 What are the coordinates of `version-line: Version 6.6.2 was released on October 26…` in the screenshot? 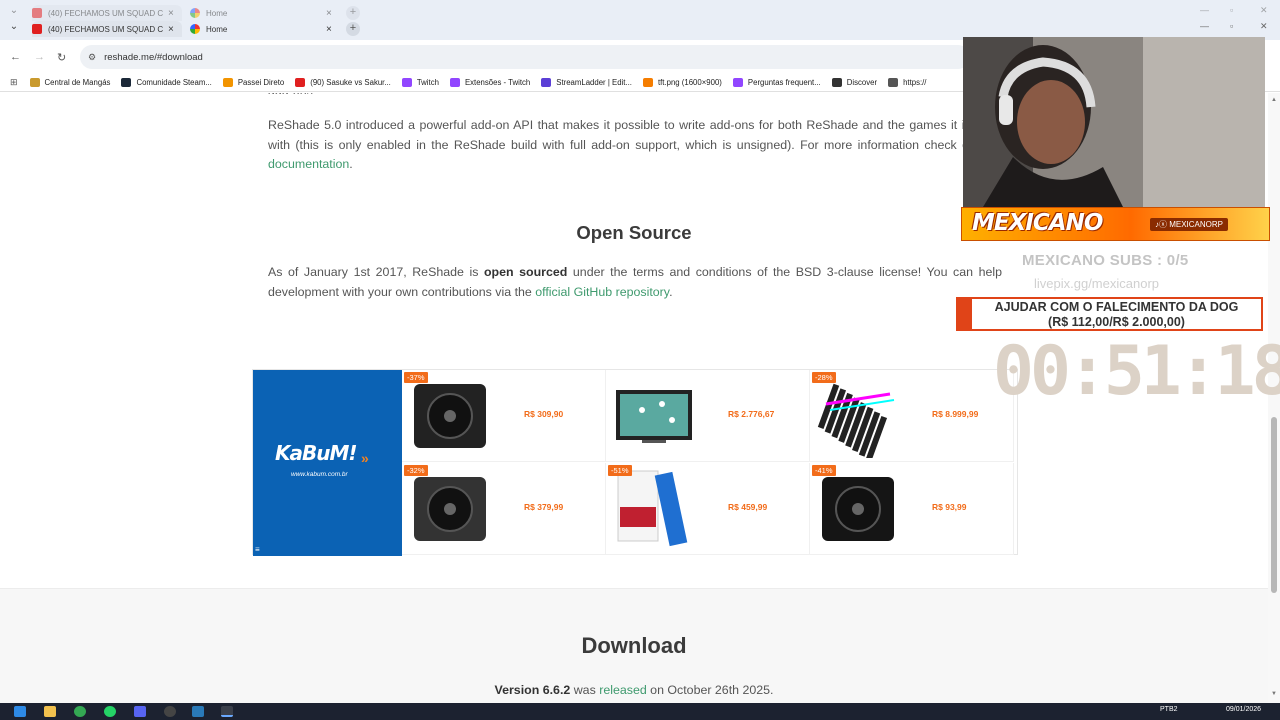 It's located at (634, 690).